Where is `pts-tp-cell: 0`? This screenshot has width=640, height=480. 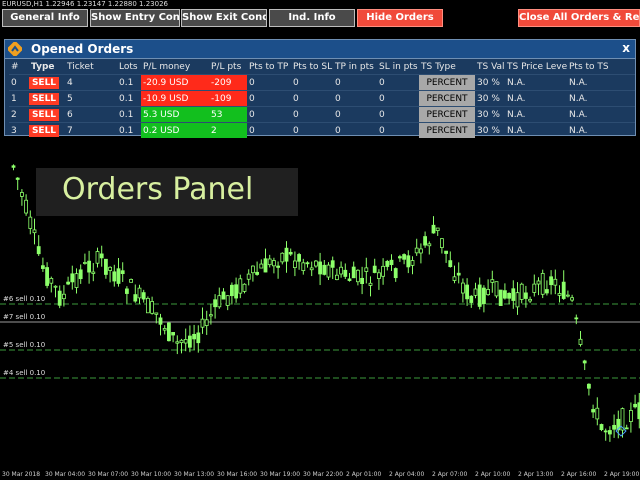 pts-tp-cell: 0 is located at coordinates (269, 130).